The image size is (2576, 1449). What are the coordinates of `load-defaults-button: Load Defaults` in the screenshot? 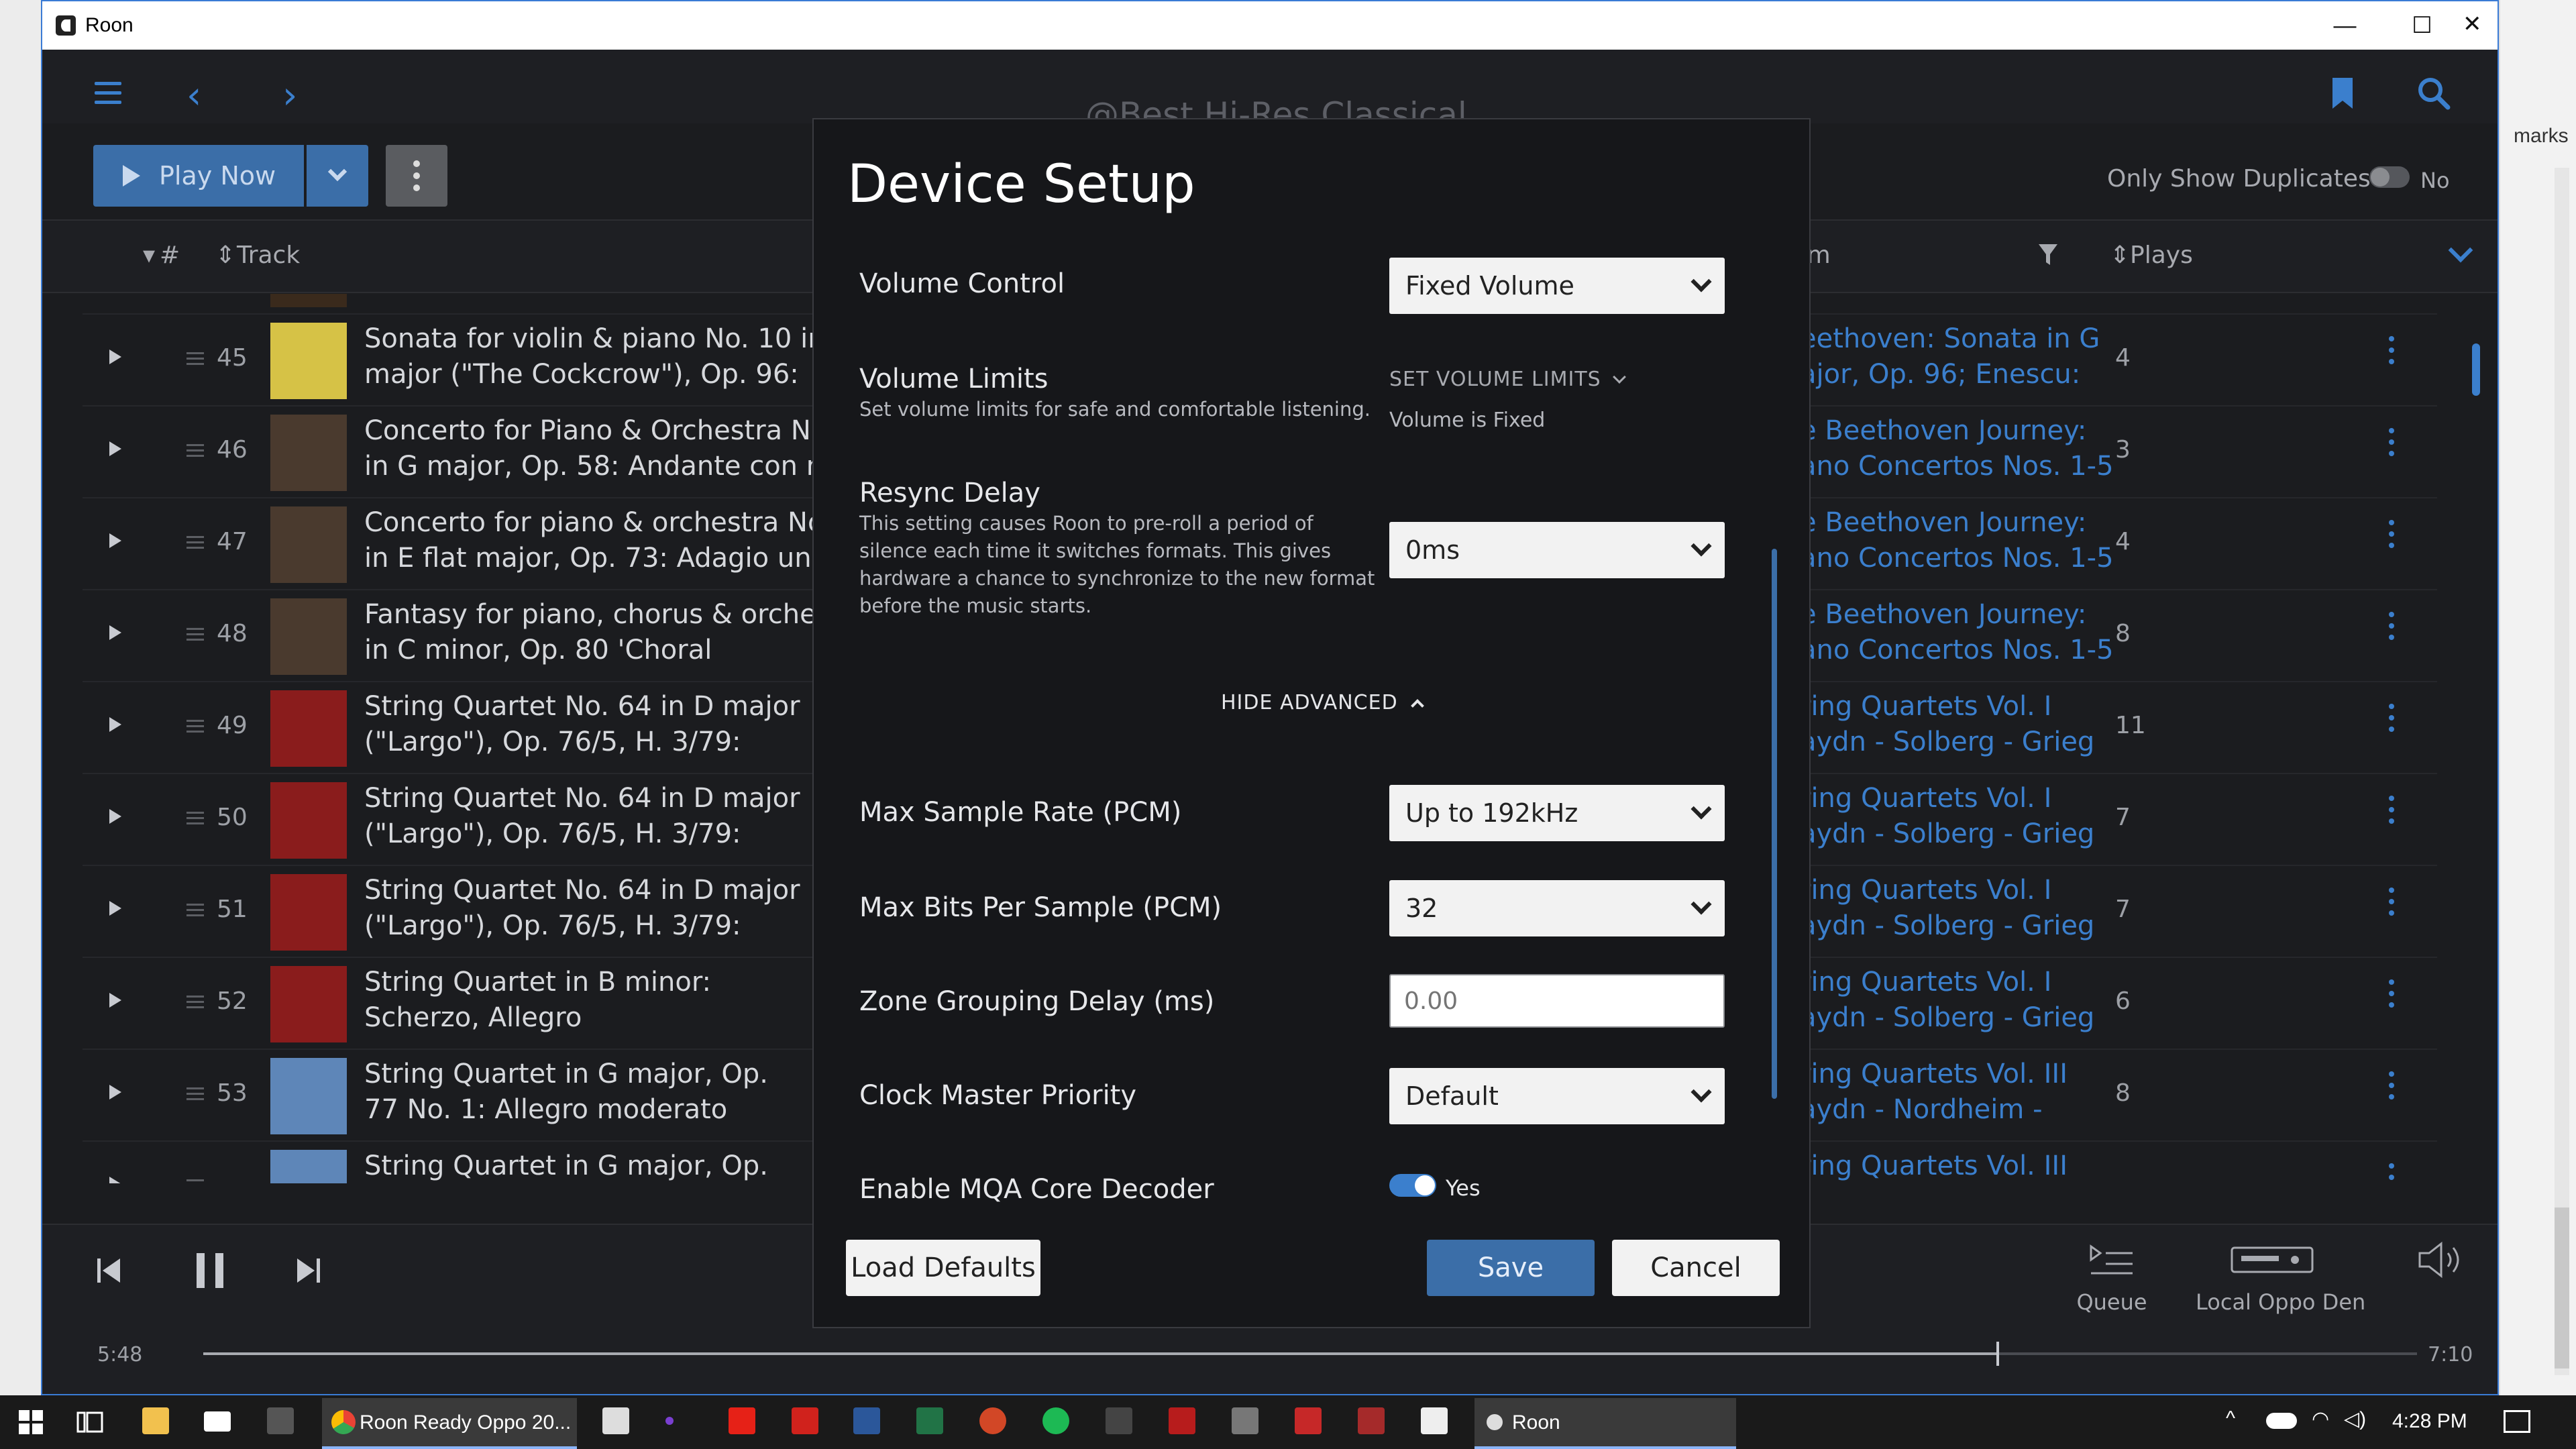 It's located at (943, 1268).